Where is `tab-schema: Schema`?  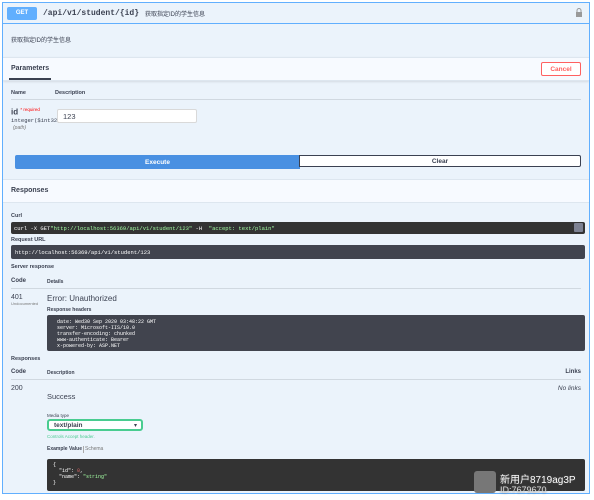 tab-schema: Schema is located at coordinates (94, 449).